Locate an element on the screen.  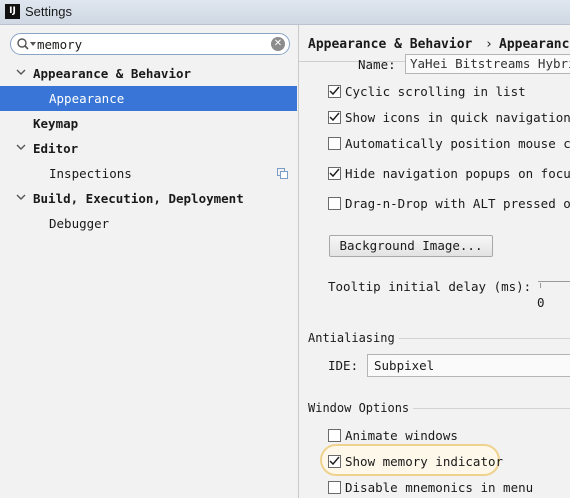
show-memory-indicator-checkbox is located at coordinates (334, 461).